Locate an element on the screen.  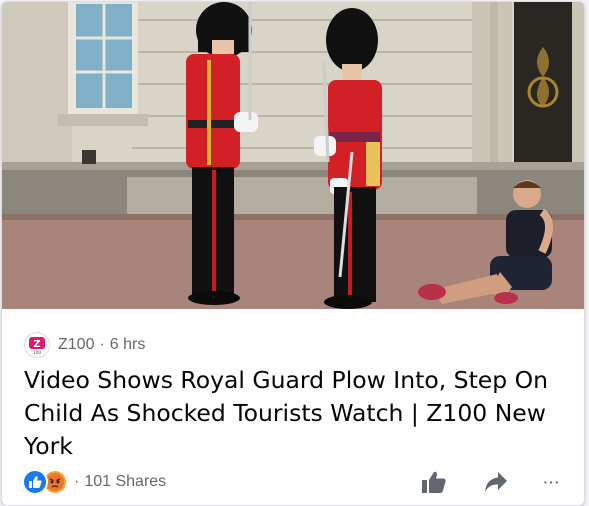
post-meta: Z 100 Z100 · 6 hrs is located at coordinates (84, 345).